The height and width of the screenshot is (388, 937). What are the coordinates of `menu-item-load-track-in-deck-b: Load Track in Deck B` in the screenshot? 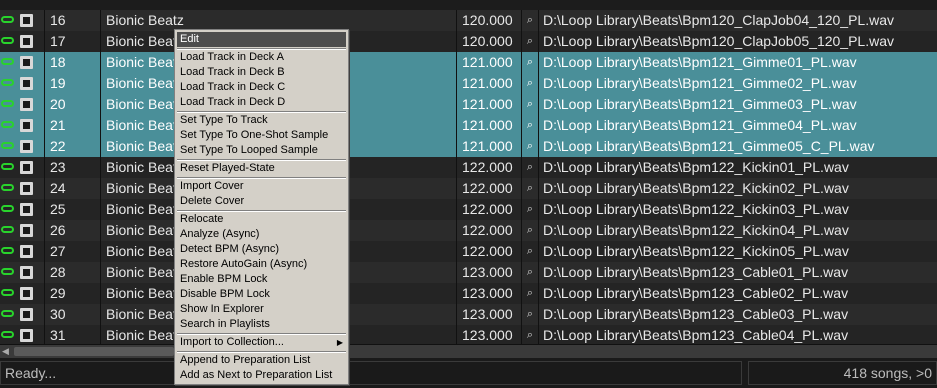 It's located at (261, 72).